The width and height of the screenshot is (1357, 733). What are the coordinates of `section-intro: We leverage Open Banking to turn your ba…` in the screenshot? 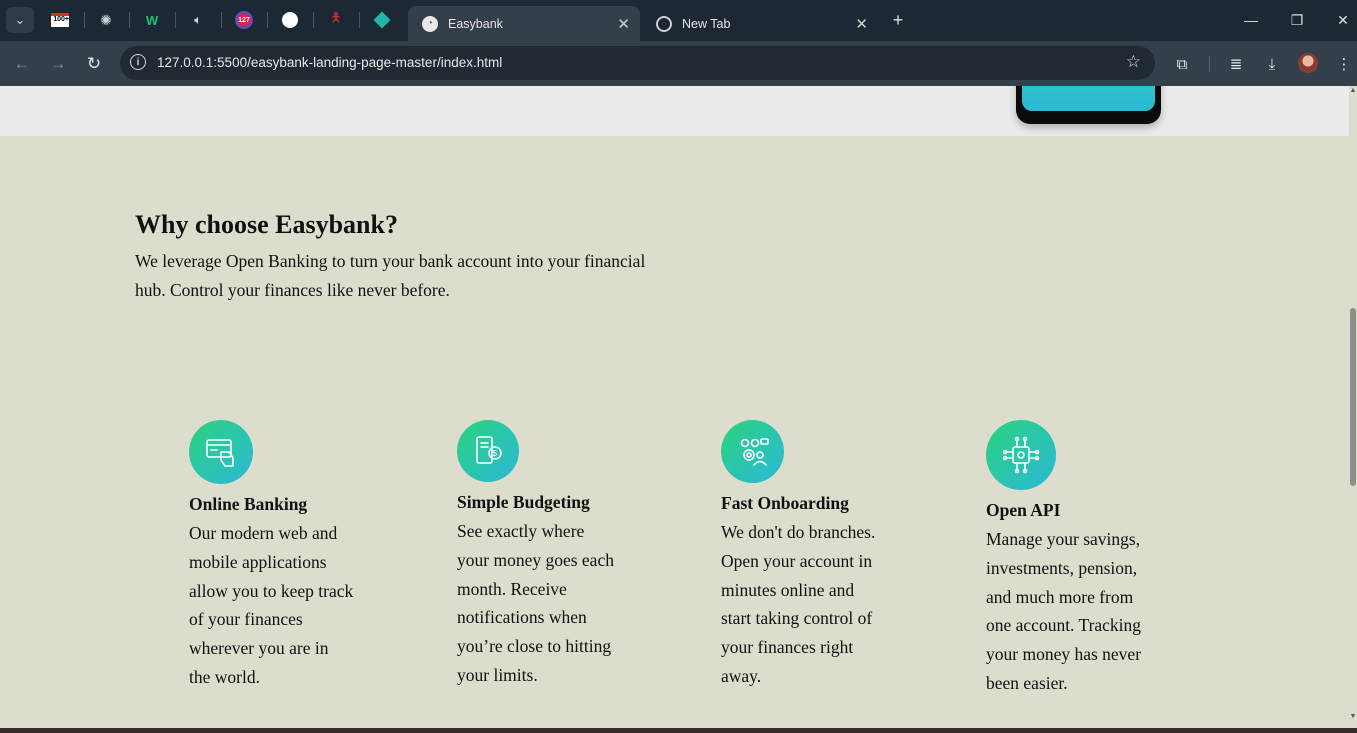 It's located at (390, 275).